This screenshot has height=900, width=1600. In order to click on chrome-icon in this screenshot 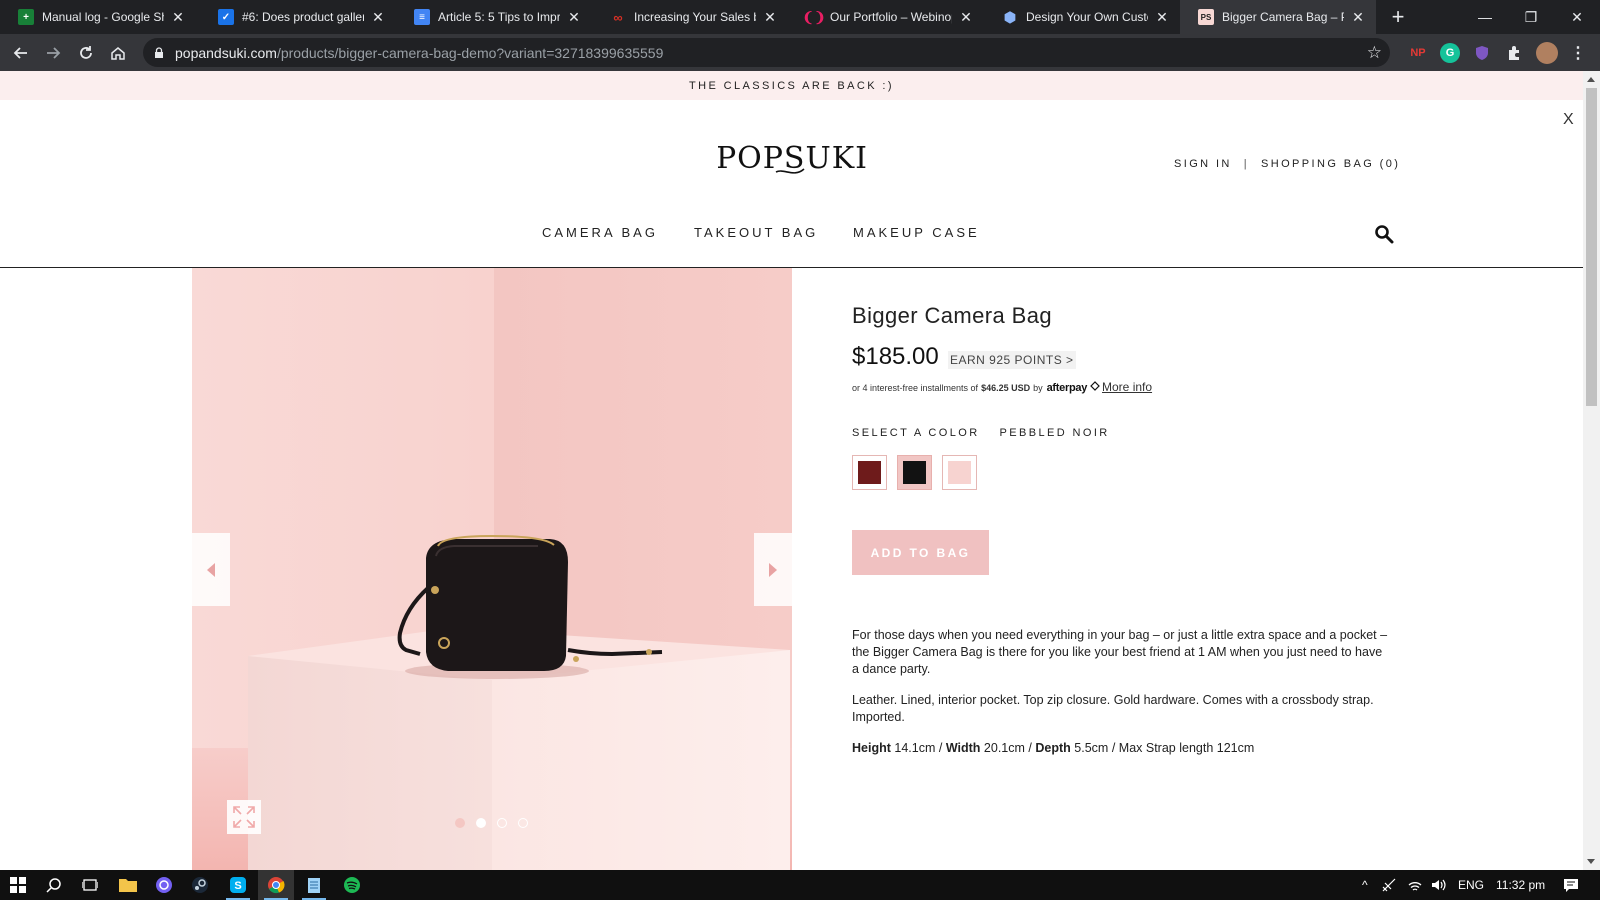, I will do `click(276, 885)`.